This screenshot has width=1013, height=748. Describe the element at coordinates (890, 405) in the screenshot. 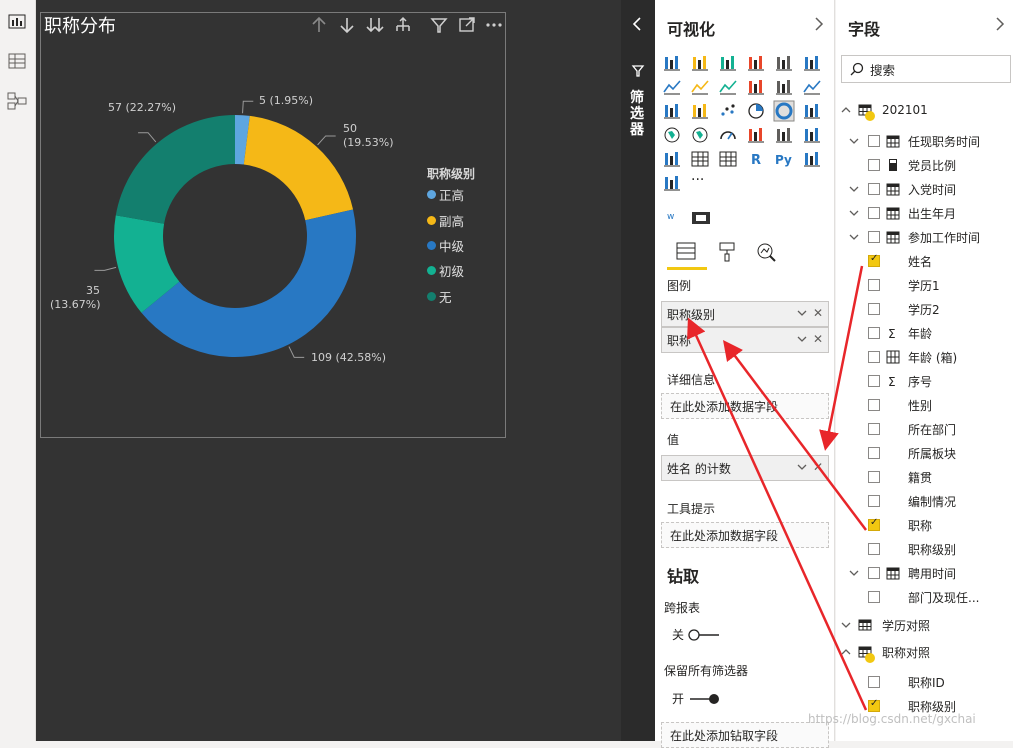

I see `field-row: 性别` at that location.